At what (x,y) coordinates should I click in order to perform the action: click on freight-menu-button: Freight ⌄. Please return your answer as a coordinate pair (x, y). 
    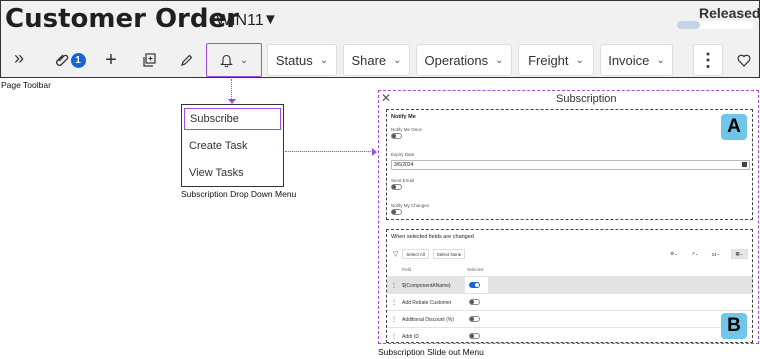
    Looking at the image, I should click on (556, 60).